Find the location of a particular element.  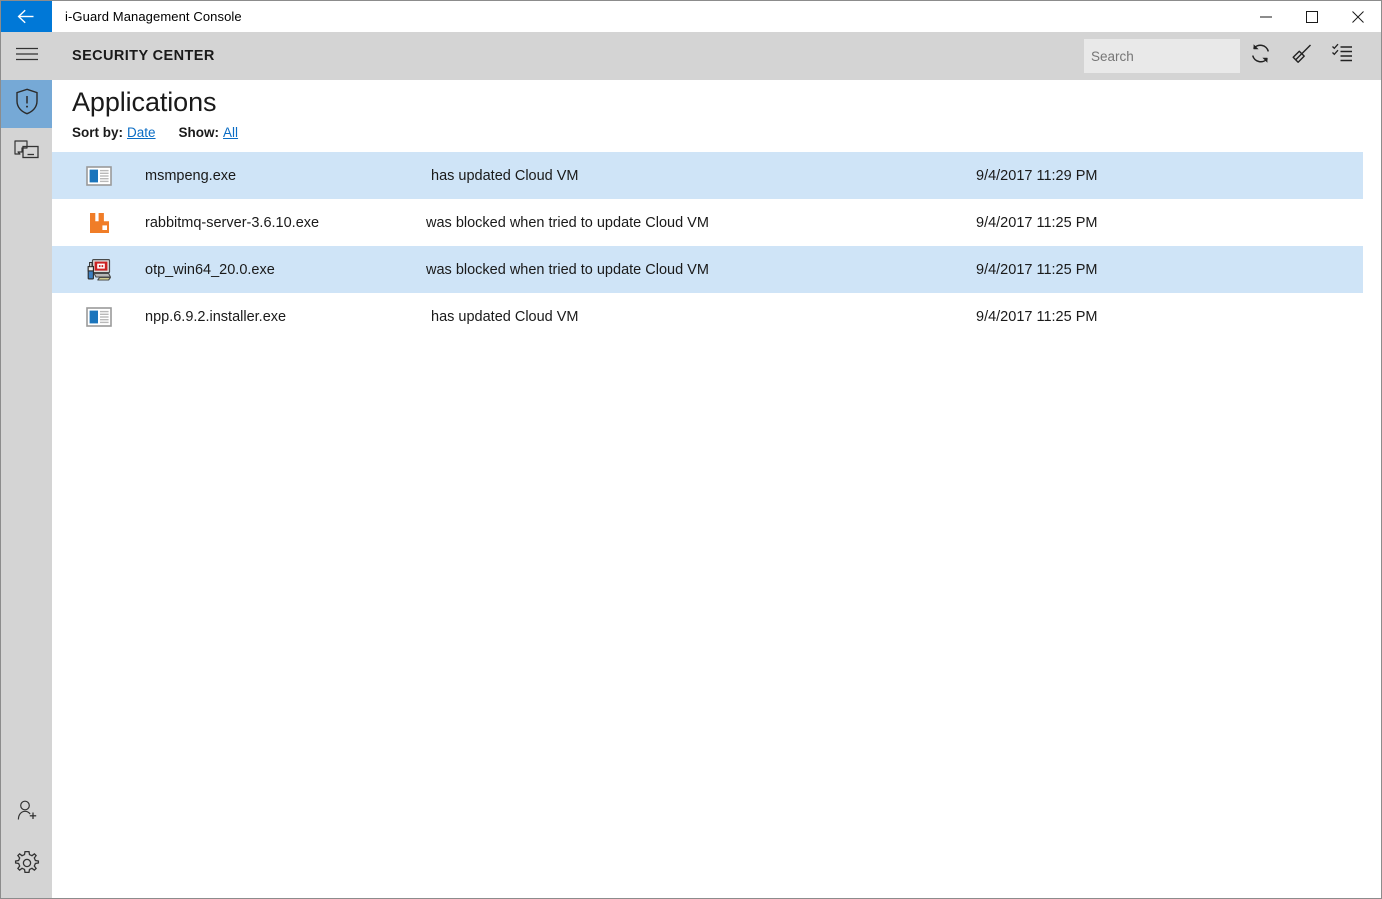

hamburger-menu-icon is located at coordinates (26, 56).